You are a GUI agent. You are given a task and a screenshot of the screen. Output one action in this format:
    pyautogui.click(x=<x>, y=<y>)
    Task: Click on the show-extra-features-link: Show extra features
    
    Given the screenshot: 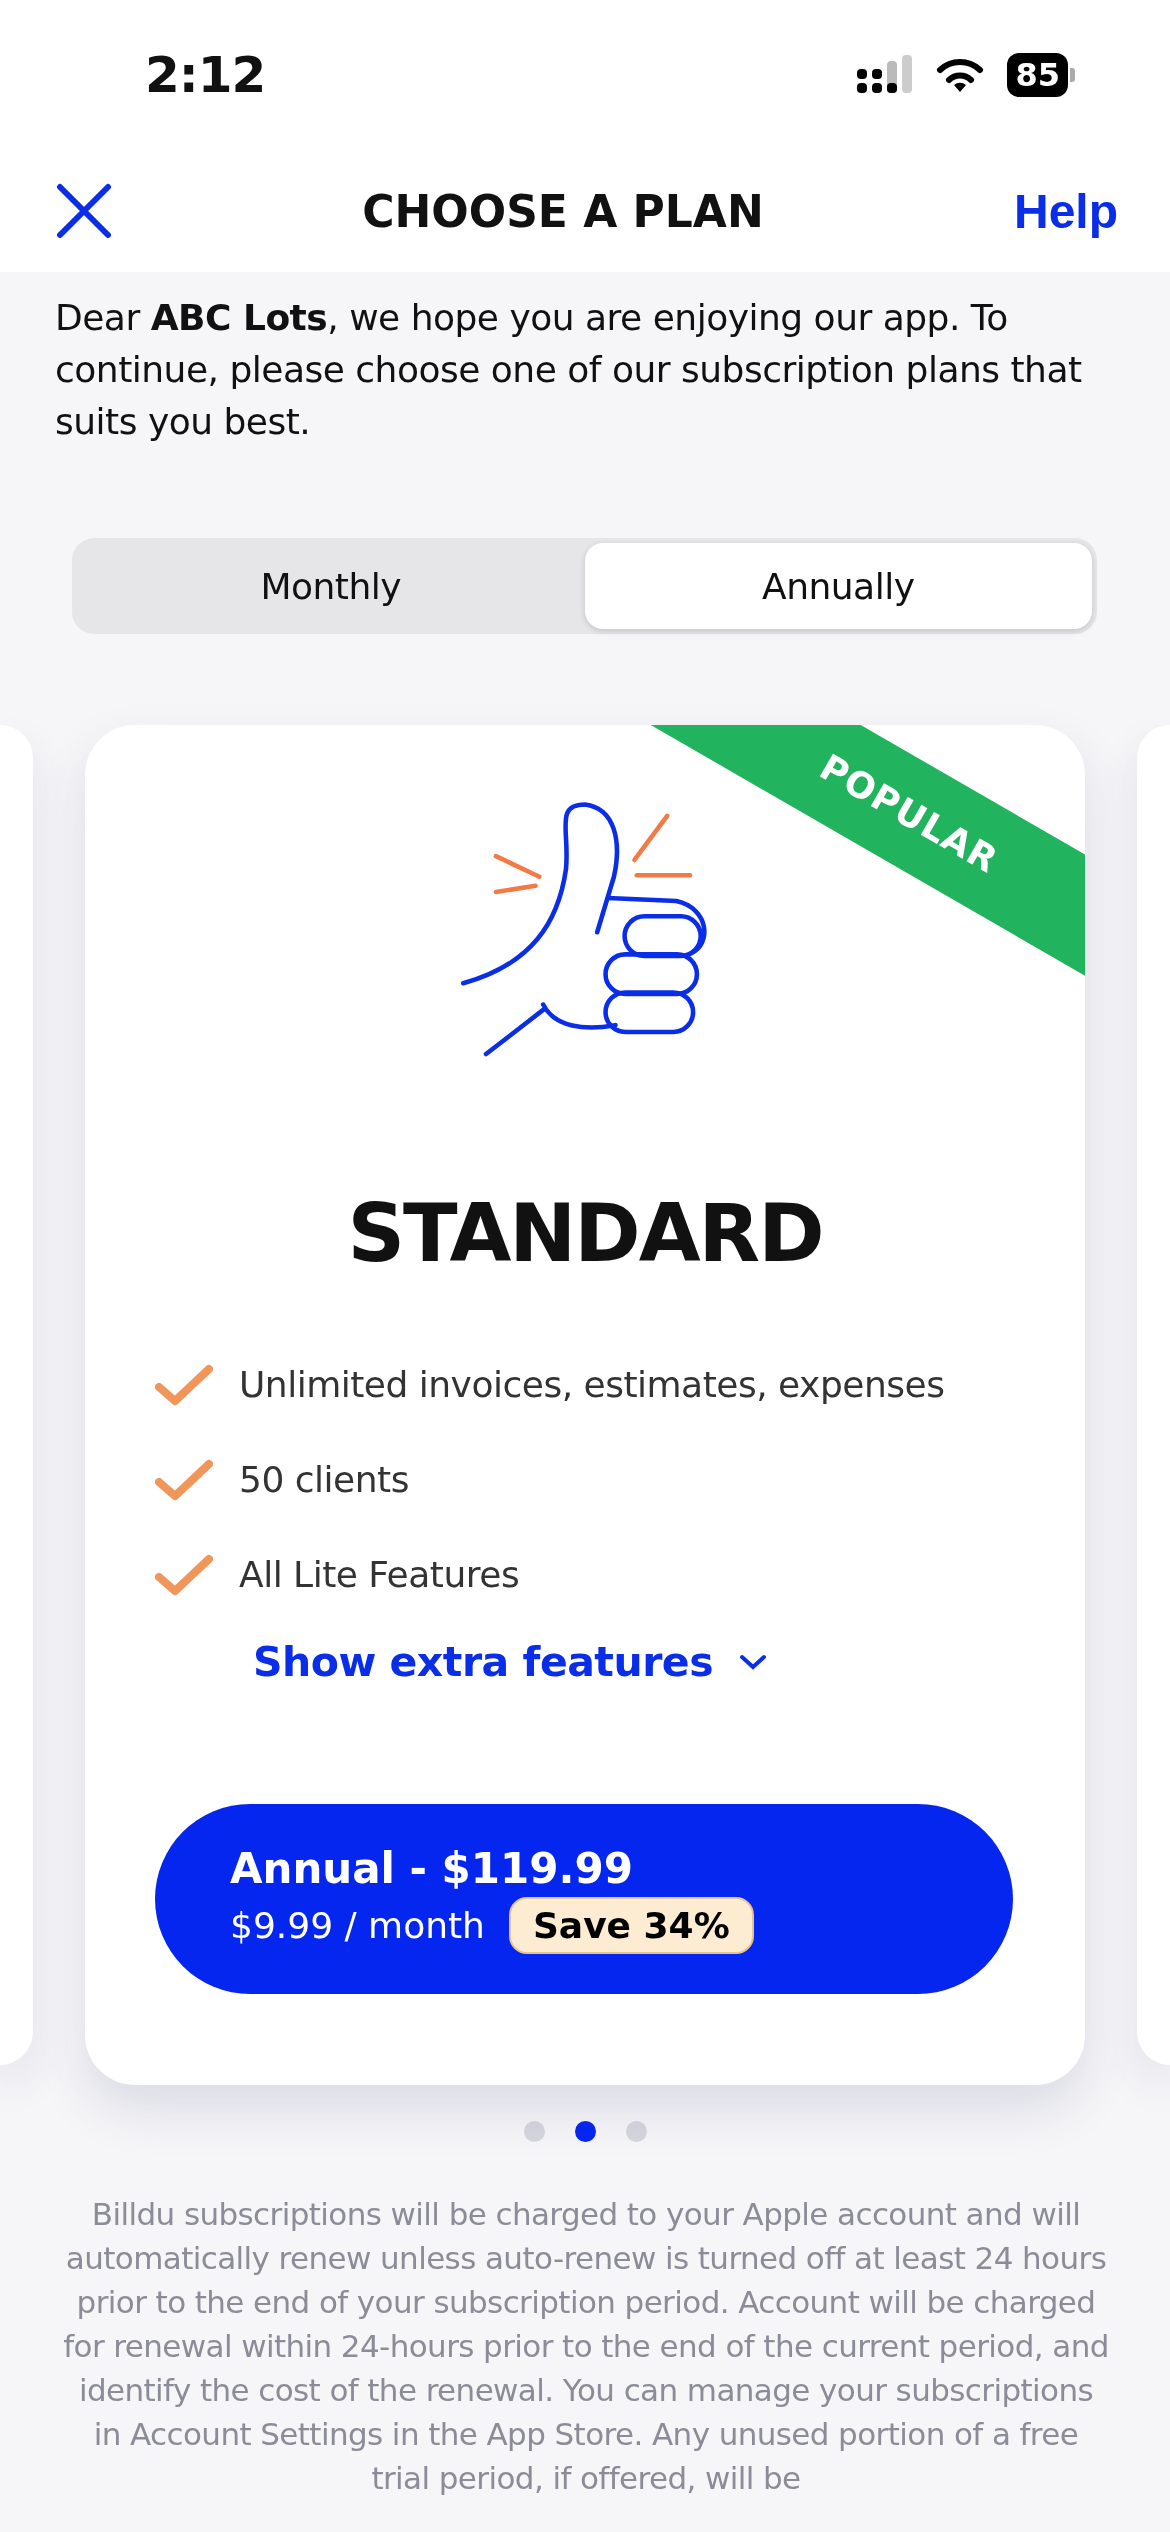 What is the action you would take?
    pyautogui.click(x=510, y=1662)
    